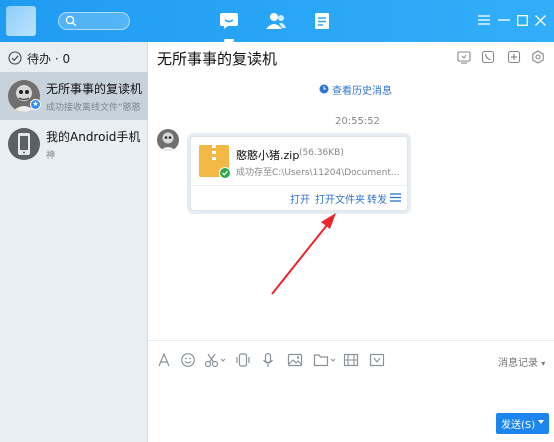  I want to click on todo-label: 待办 · 0, so click(49, 58).